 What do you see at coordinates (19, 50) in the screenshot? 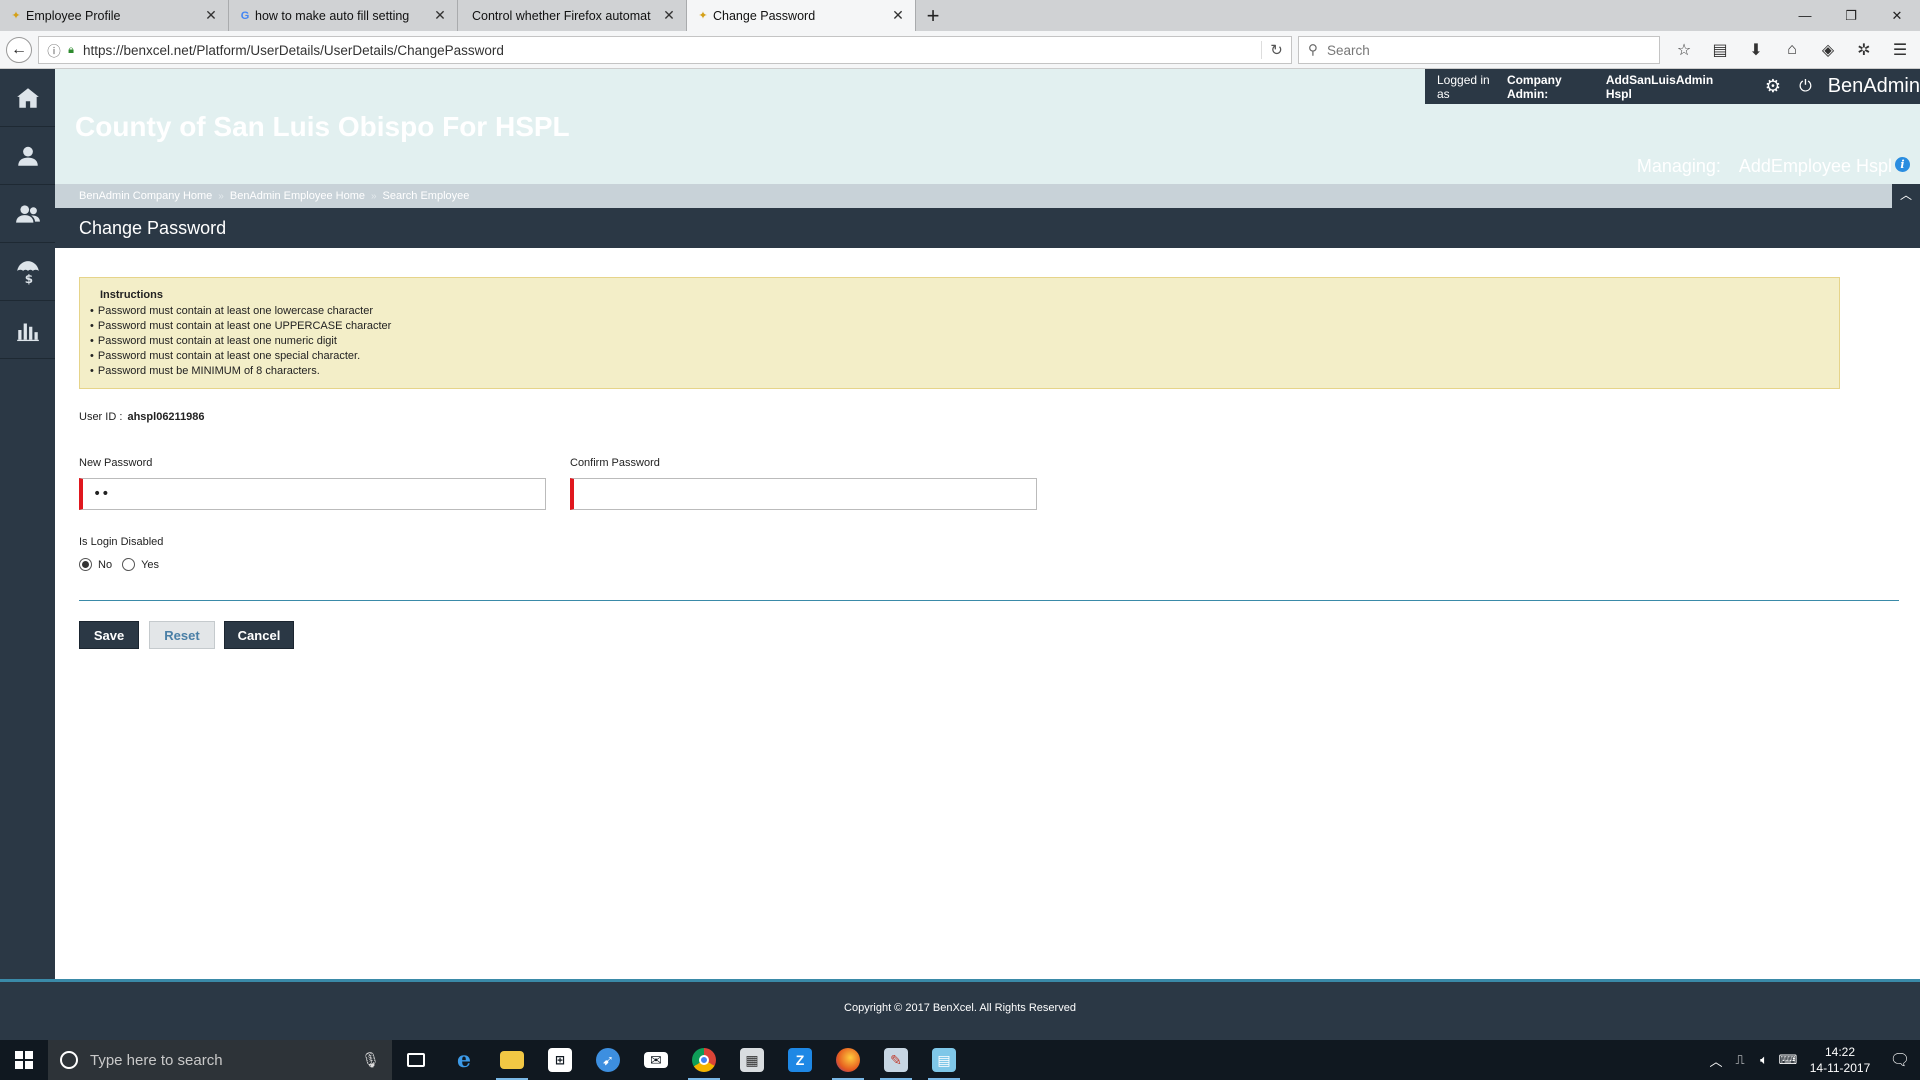
I see `back-button: ←` at bounding box center [19, 50].